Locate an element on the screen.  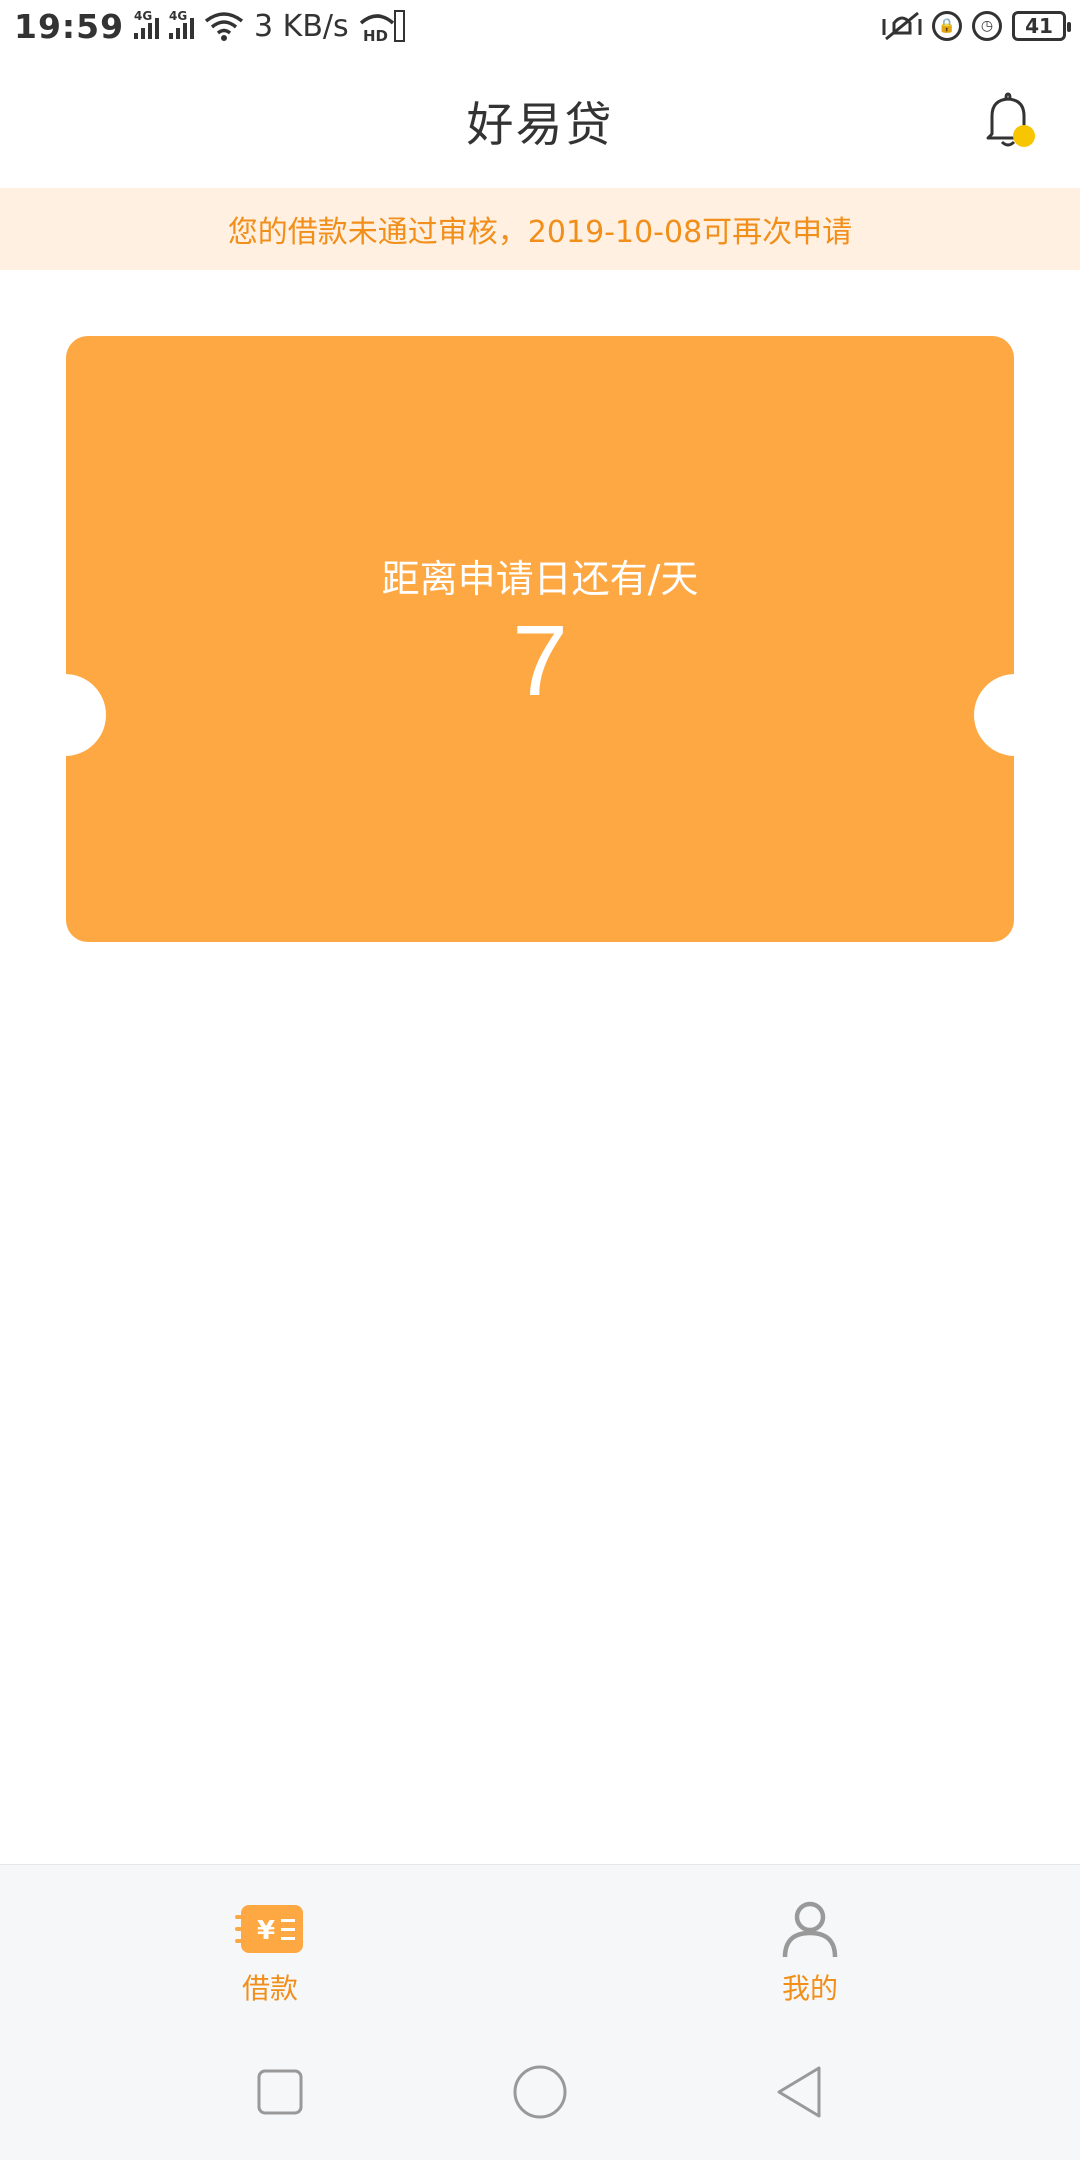
wifi-icon is located at coordinates (224, 26).